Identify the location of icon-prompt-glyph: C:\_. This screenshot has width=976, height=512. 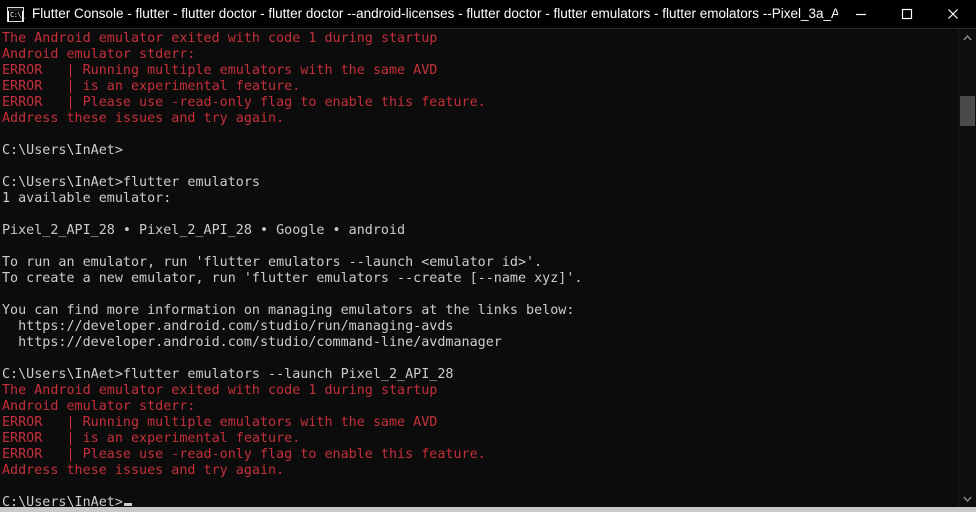
(17, 15).